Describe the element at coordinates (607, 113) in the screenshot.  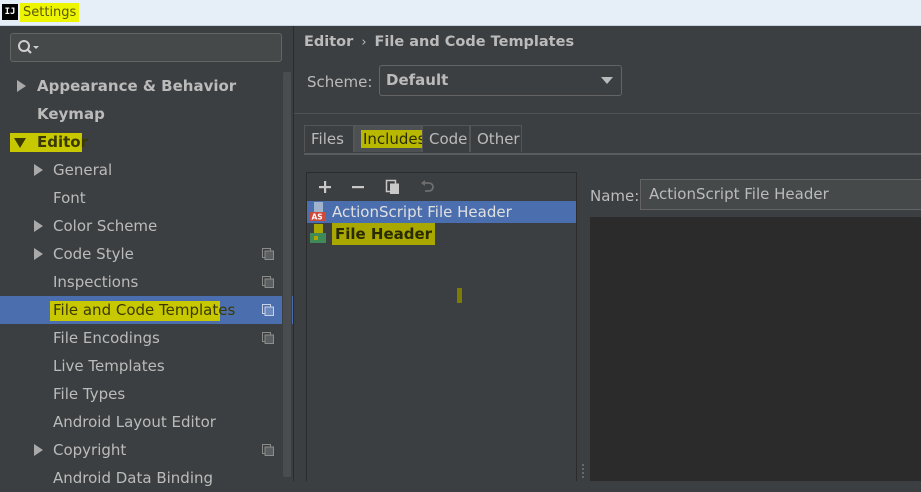
I see `divider` at that location.